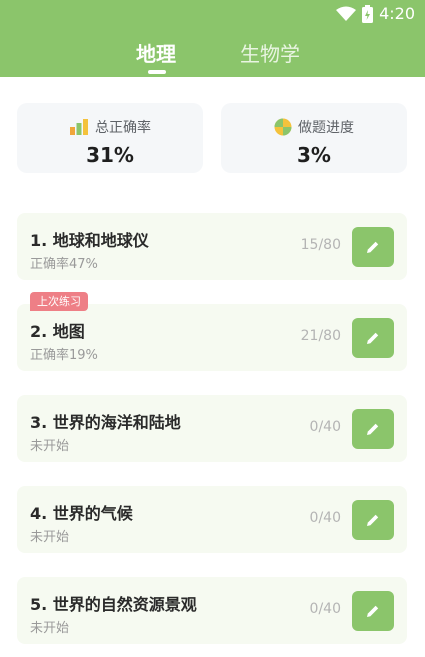  Describe the element at coordinates (212, 428) in the screenshot. I see `chapter-item-3: 3. 世界的海洋和陆地 未开始 0/40` at that location.